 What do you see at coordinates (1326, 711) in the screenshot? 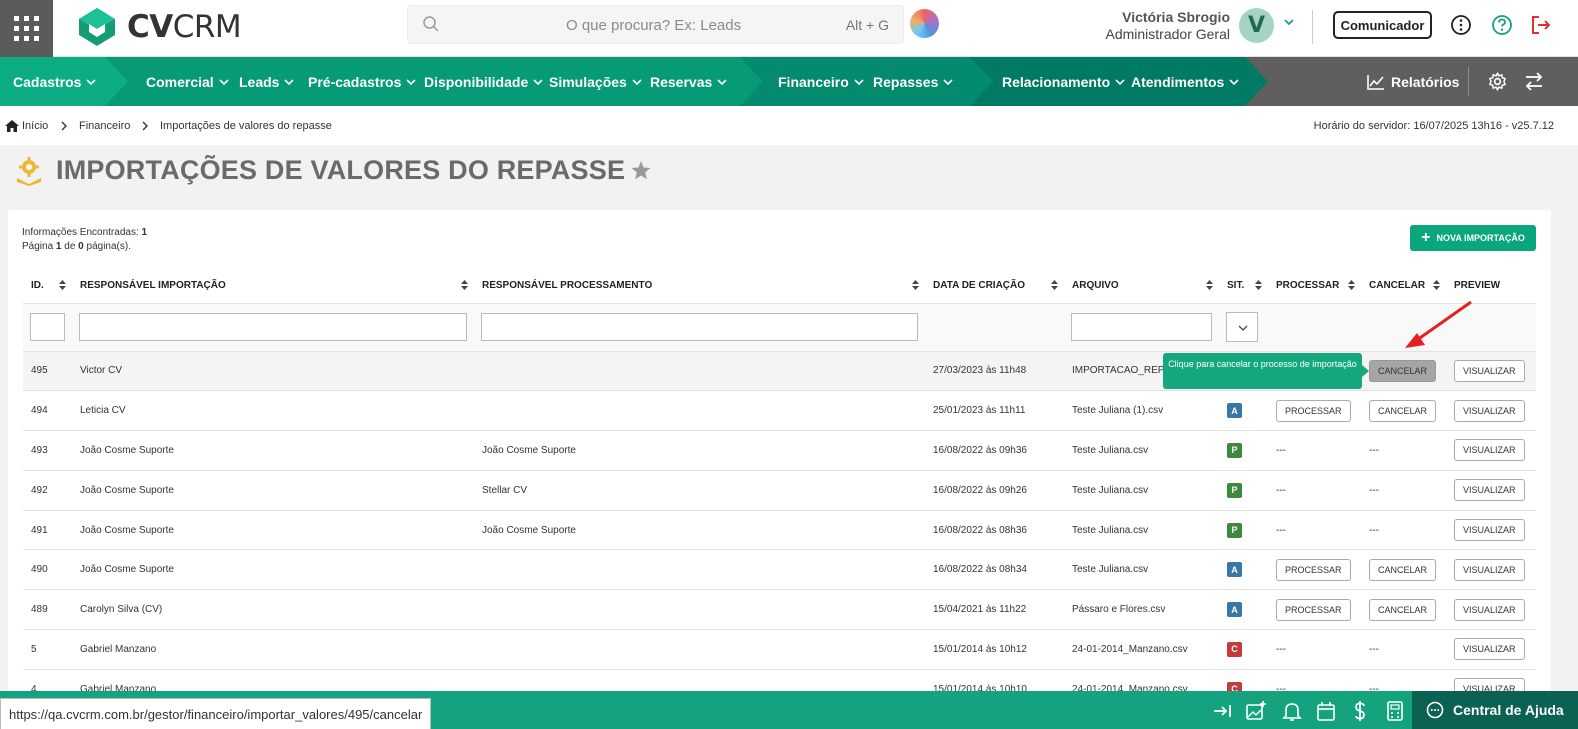
I see `calendar-icon` at bounding box center [1326, 711].